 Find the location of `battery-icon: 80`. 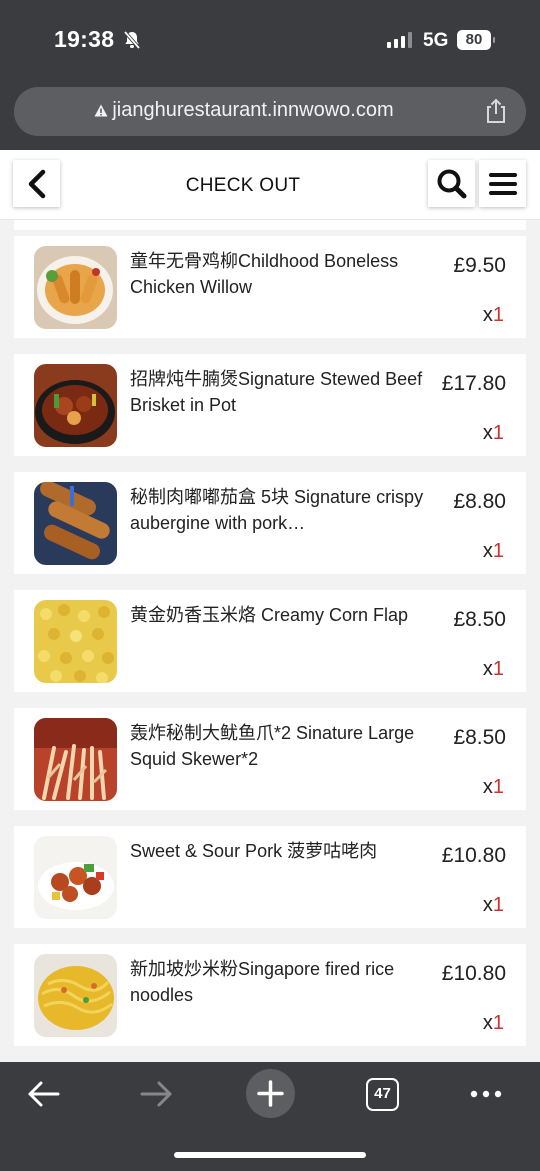

battery-icon: 80 is located at coordinates (476, 40).